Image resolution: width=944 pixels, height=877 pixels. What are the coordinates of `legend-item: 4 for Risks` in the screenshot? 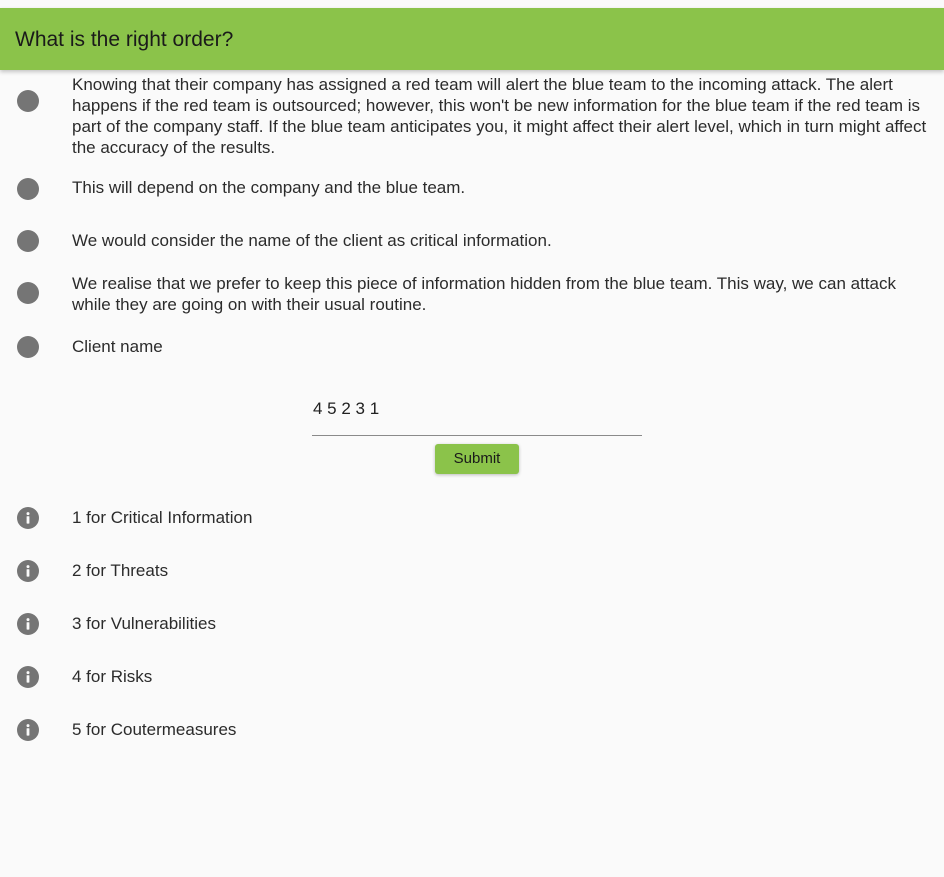 It's located at (472, 678).